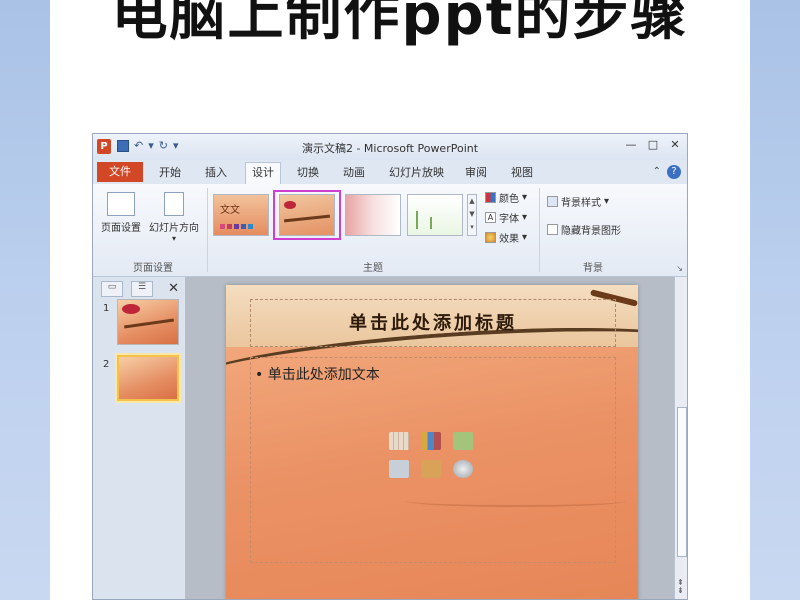  Describe the element at coordinates (308, 172) in the screenshot. I see `tab-transitions: 切换` at that location.